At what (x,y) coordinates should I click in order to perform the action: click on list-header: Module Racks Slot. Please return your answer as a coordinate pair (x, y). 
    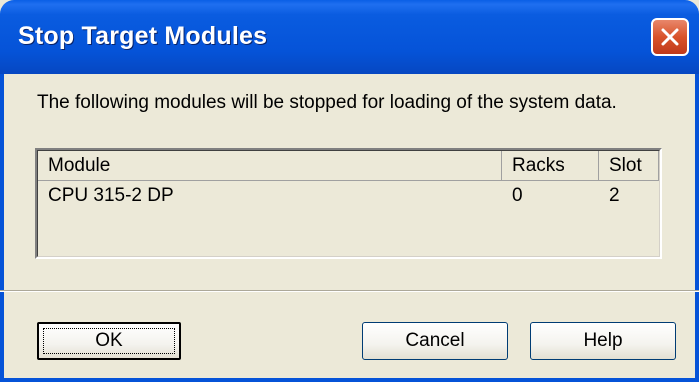
    Looking at the image, I should click on (348, 166).